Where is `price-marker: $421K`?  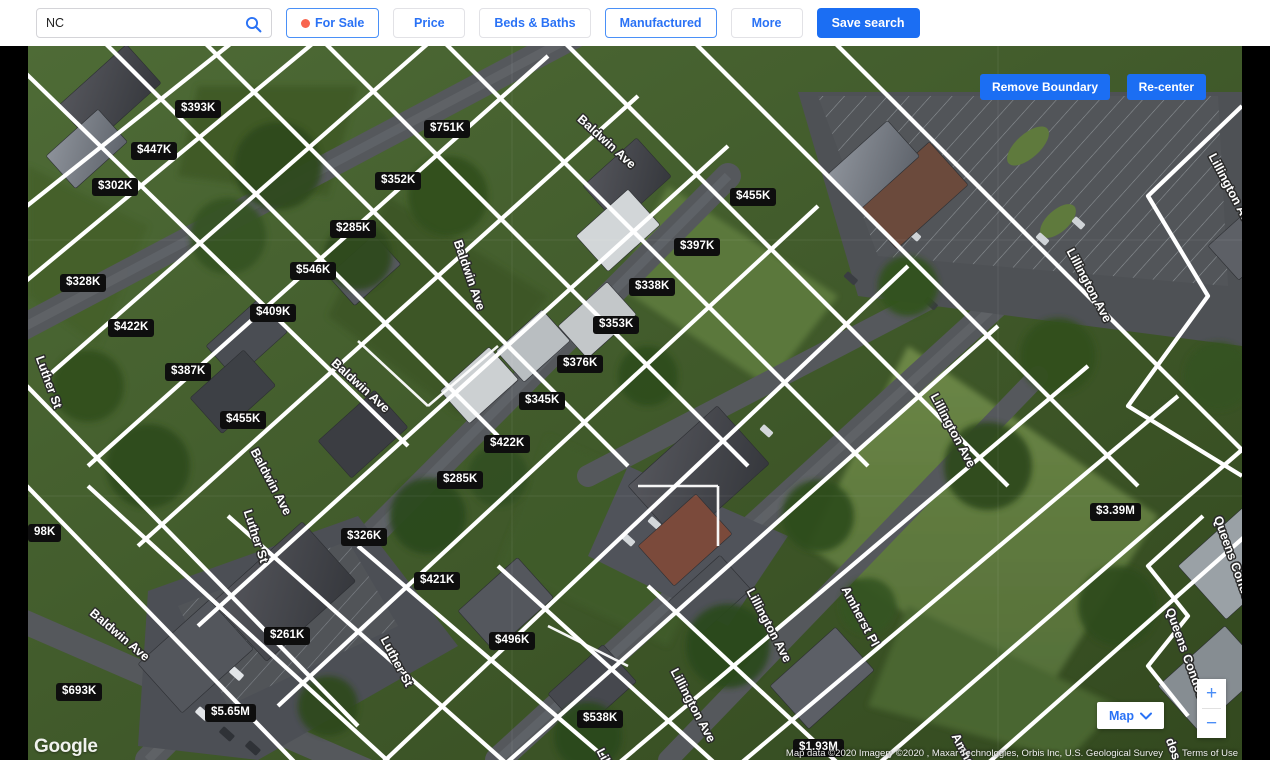 price-marker: $421K is located at coordinates (437, 581).